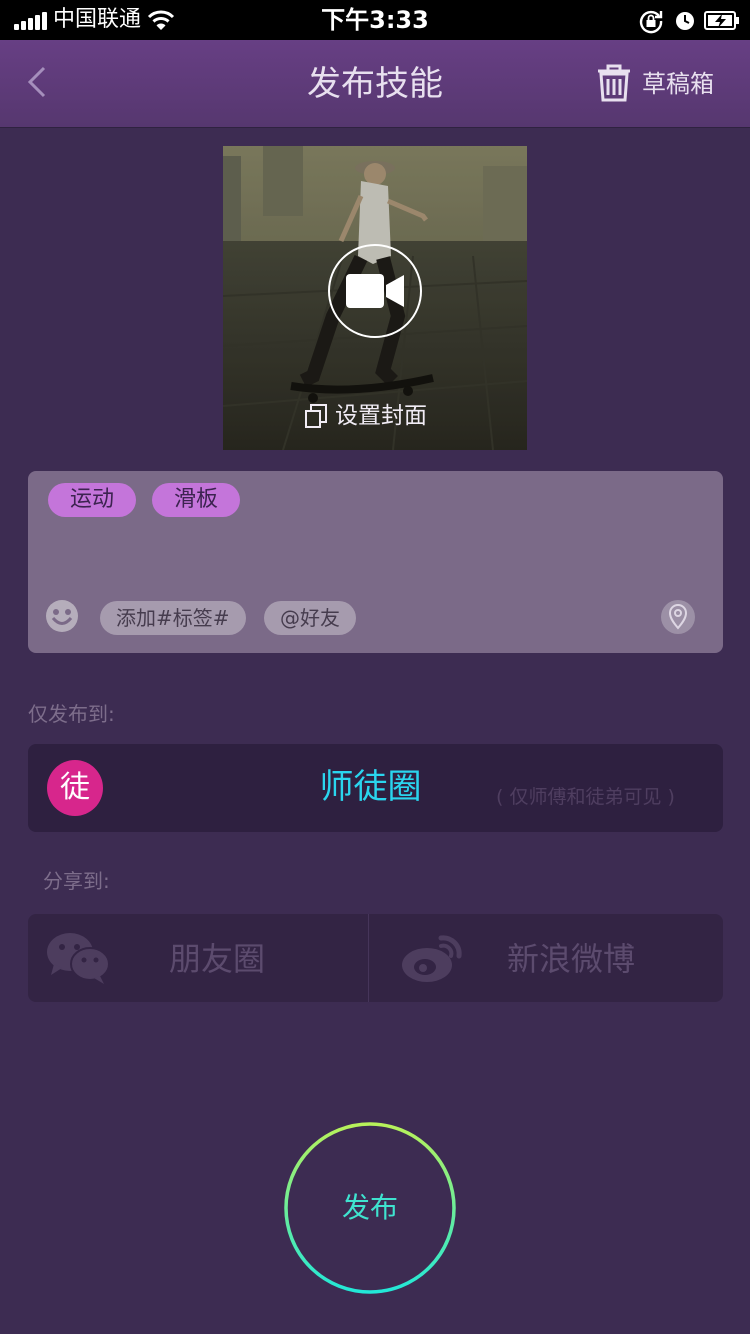 The width and height of the screenshot is (750, 1334). I want to click on nav-bar: 发布技能 草稿箱, so click(375, 84).